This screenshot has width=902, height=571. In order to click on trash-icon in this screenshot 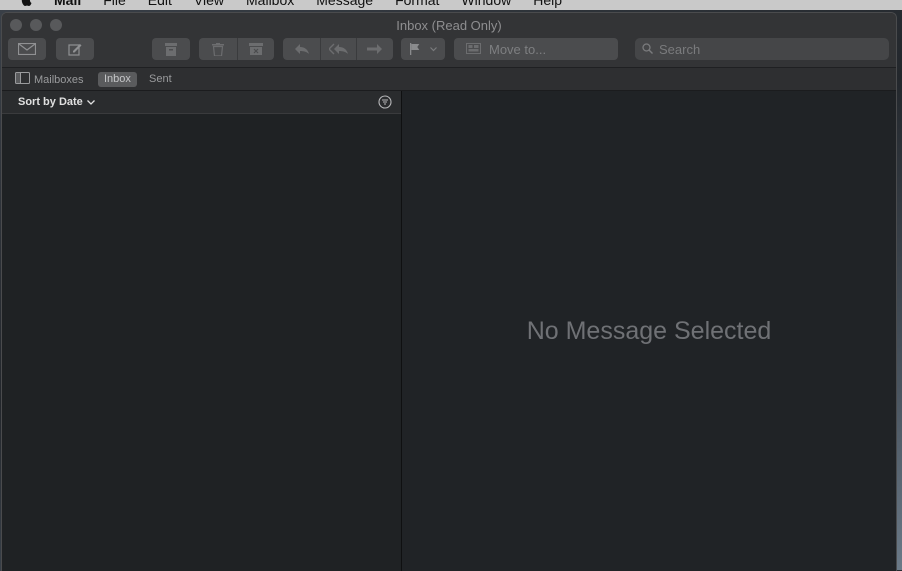, I will do `click(218, 49)`.